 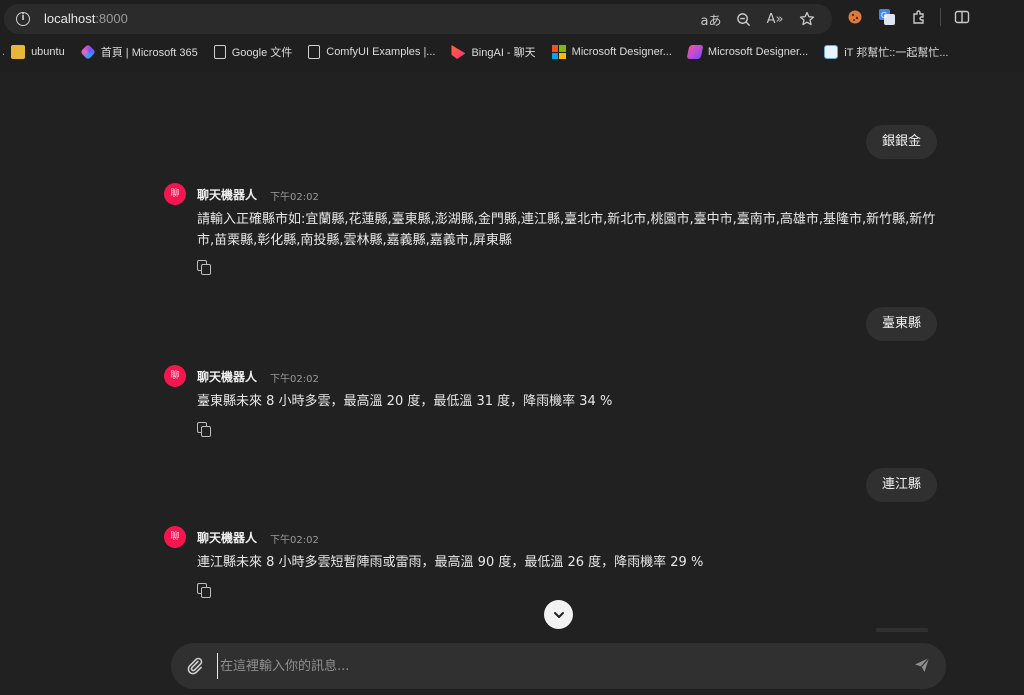 I want to click on user-message-text: 連江縣, so click(x=902, y=484).